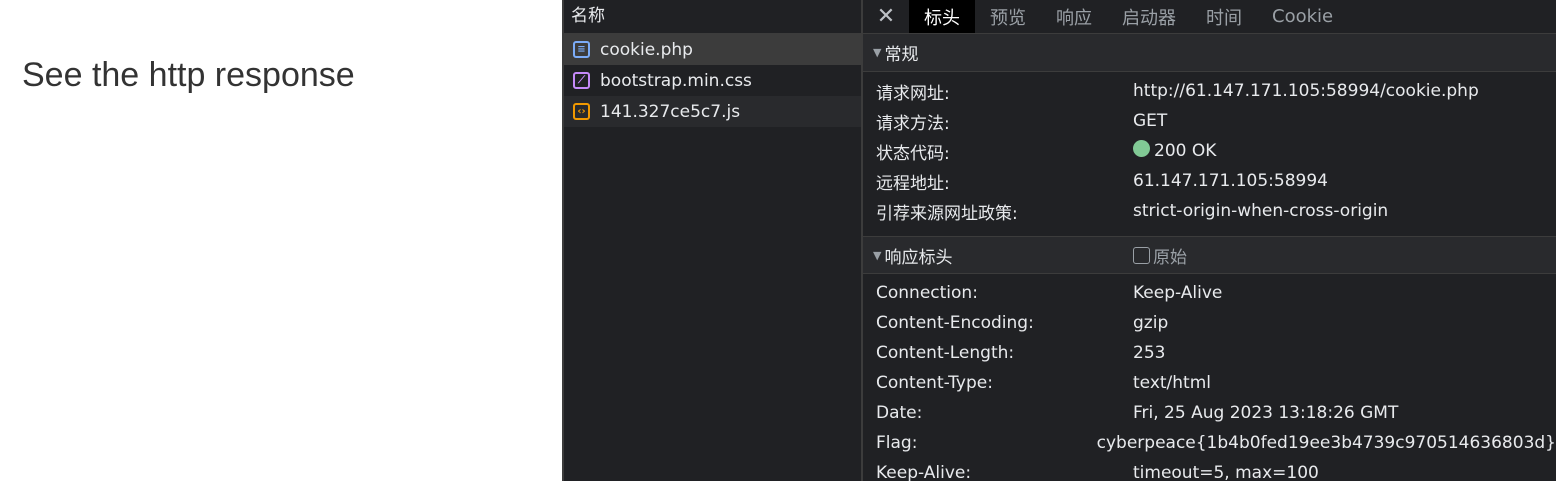  What do you see at coordinates (897, 443) in the screenshot?
I see `header-key: Flag:` at bounding box center [897, 443].